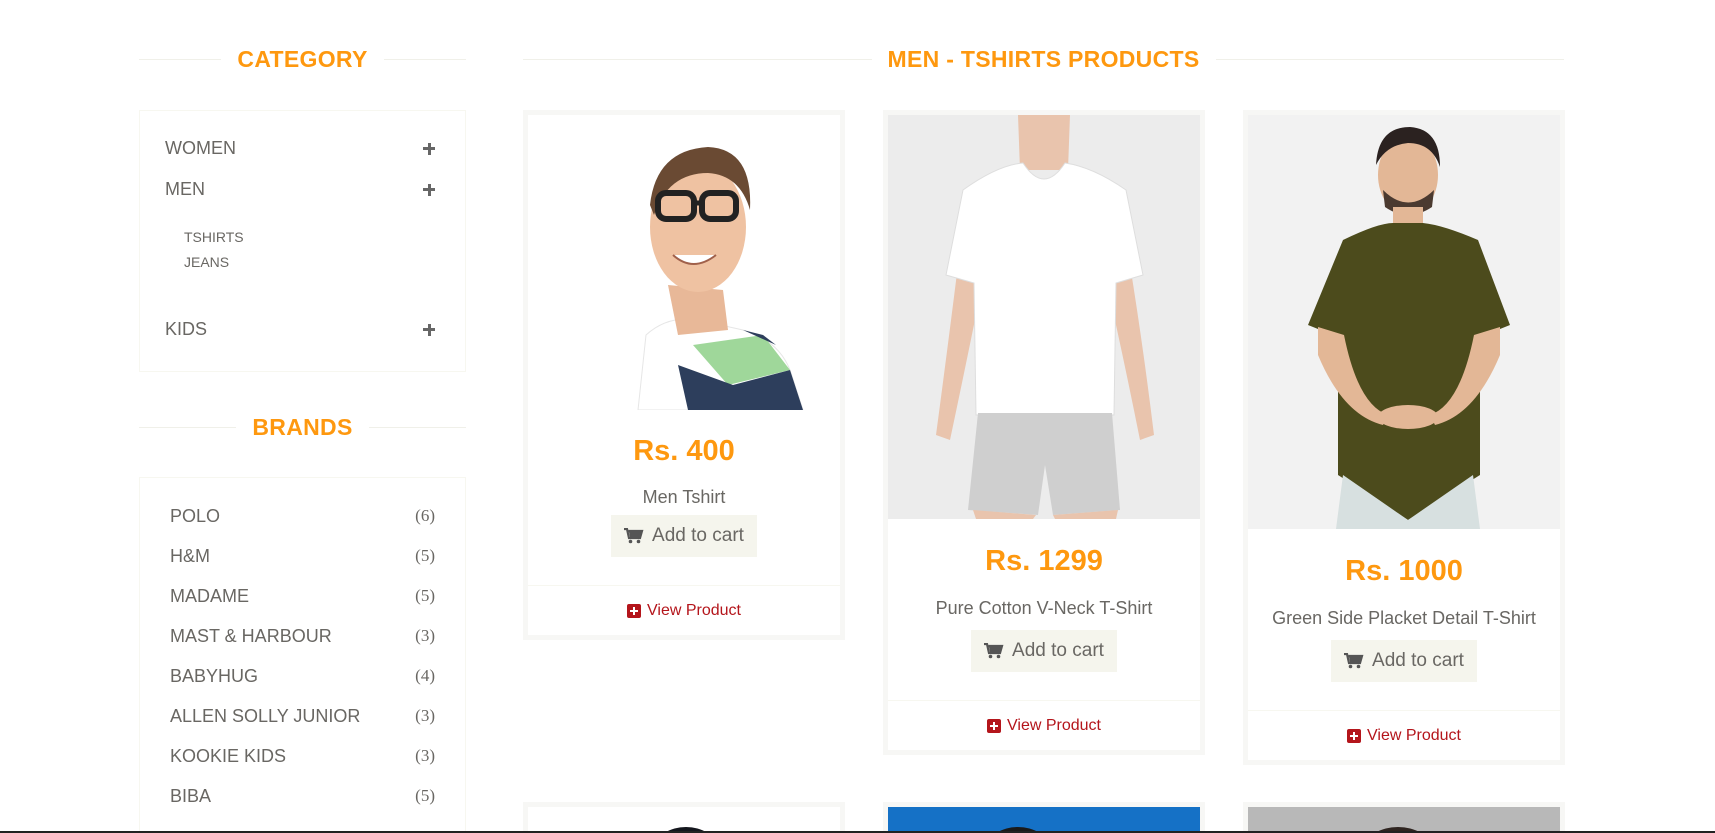 The width and height of the screenshot is (1715, 833). What do you see at coordinates (200, 148) in the screenshot?
I see `category-label: WOMEN` at bounding box center [200, 148].